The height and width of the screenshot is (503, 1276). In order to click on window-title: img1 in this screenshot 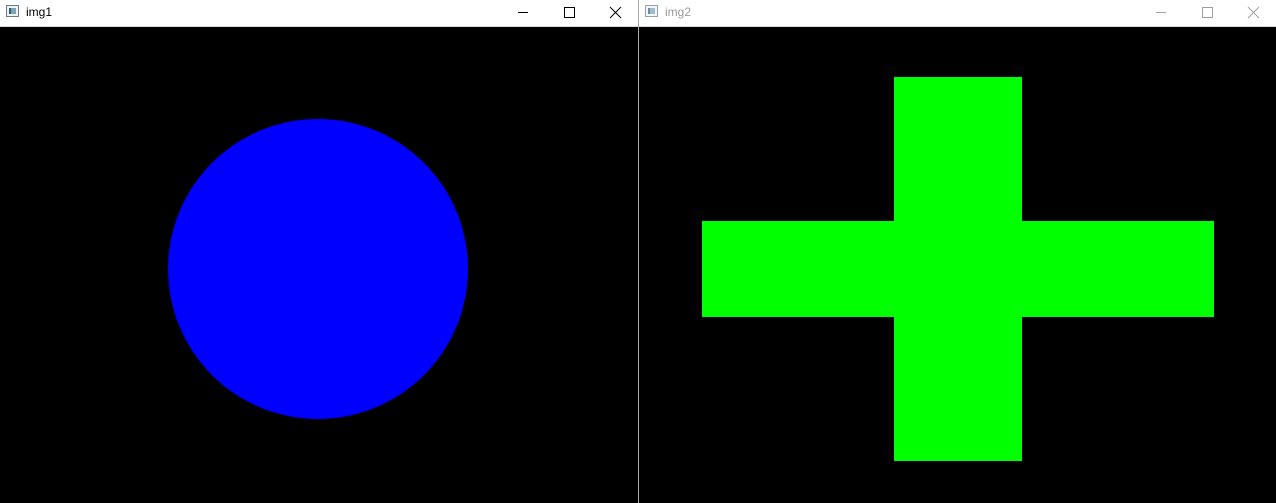, I will do `click(39, 12)`.